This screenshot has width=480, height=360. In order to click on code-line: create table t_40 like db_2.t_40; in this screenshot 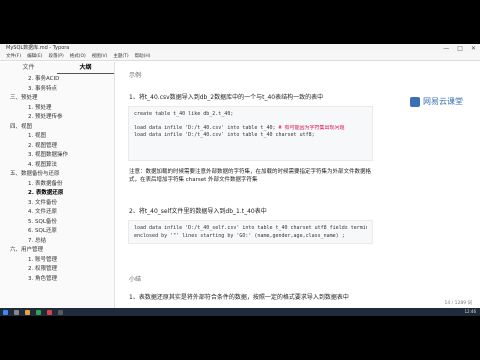, I will do `click(184, 114)`.